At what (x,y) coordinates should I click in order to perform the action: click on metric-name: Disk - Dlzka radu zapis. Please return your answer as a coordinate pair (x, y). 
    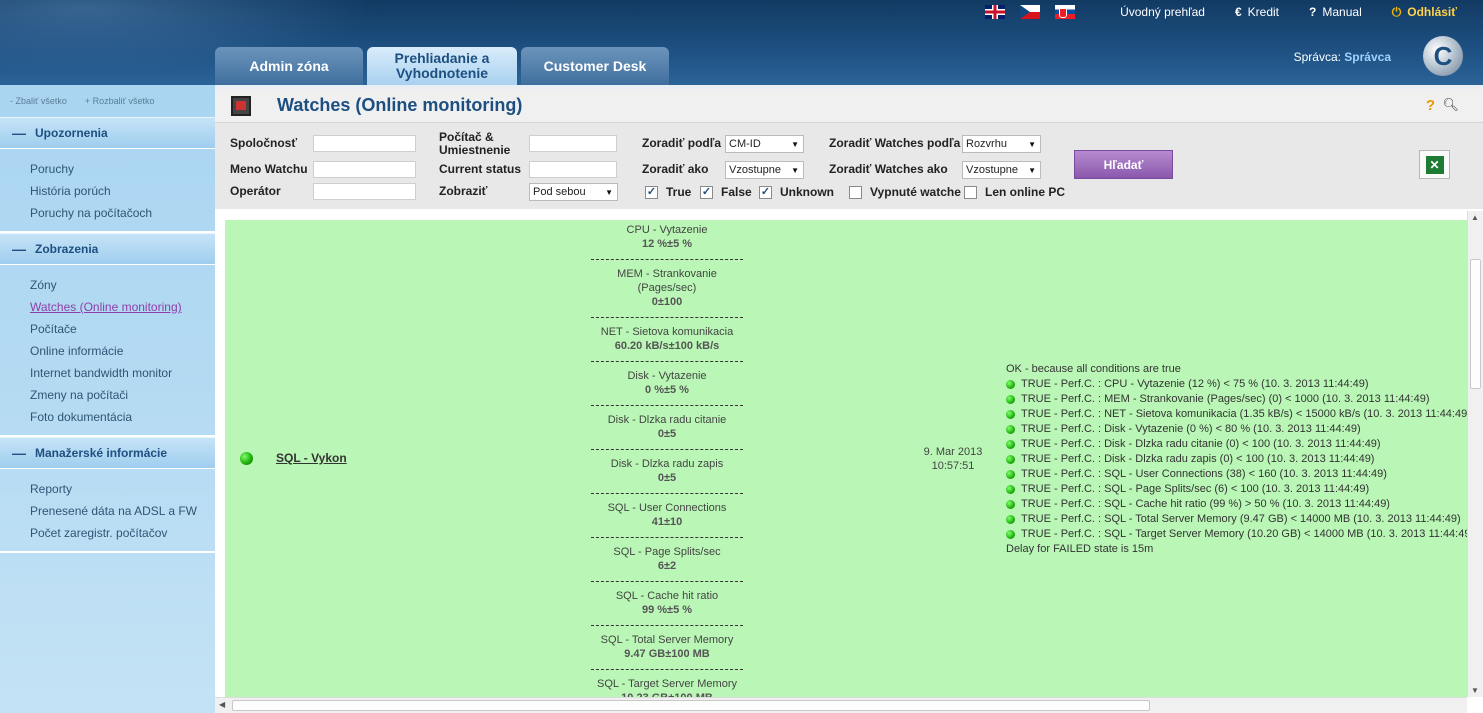
    Looking at the image, I should click on (667, 464).